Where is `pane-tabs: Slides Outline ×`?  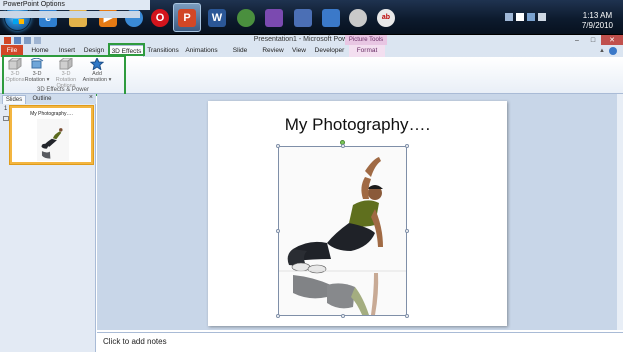 pane-tabs: Slides Outline × is located at coordinates (48, 99).